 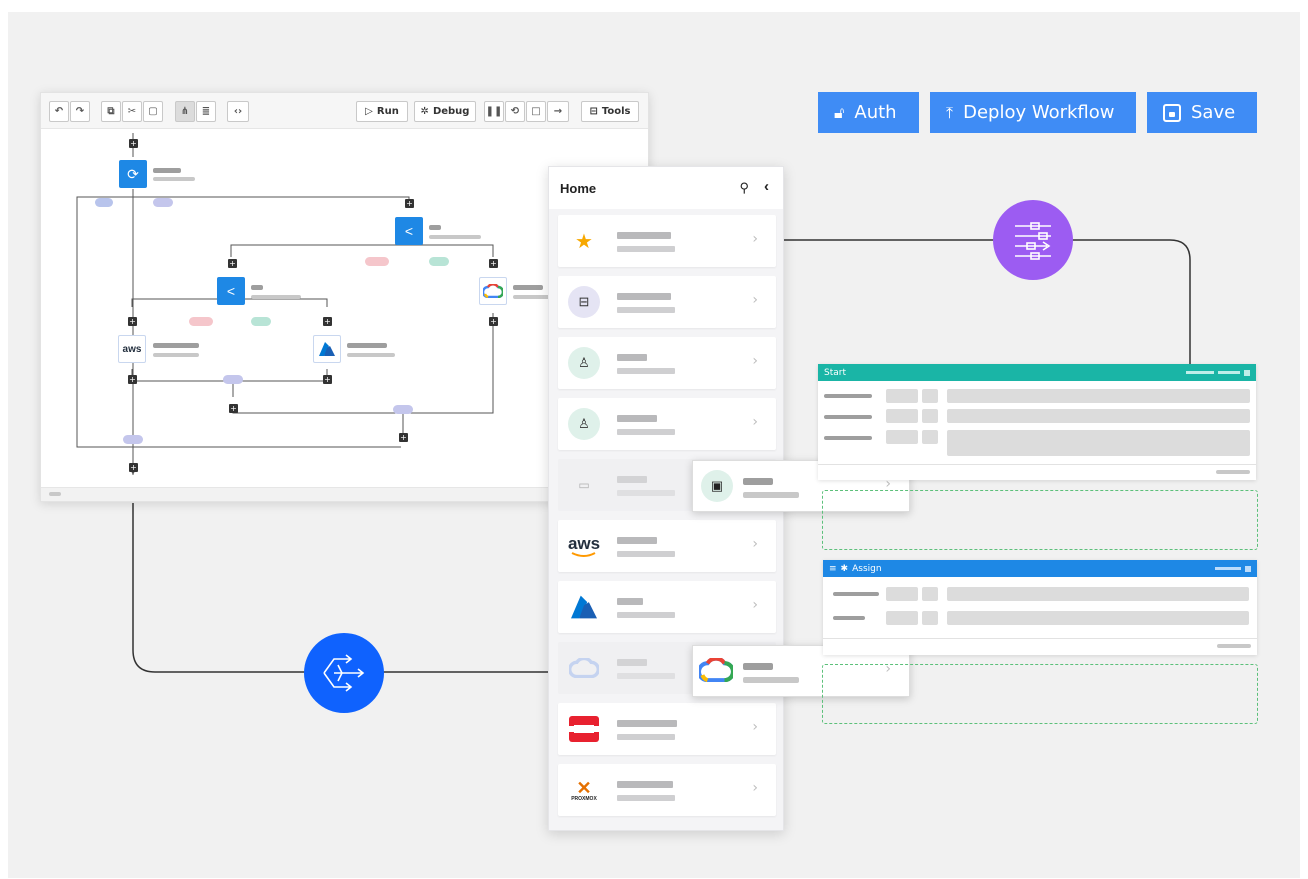 I want to click on save-button: Save, so click(x=1202, y=112).